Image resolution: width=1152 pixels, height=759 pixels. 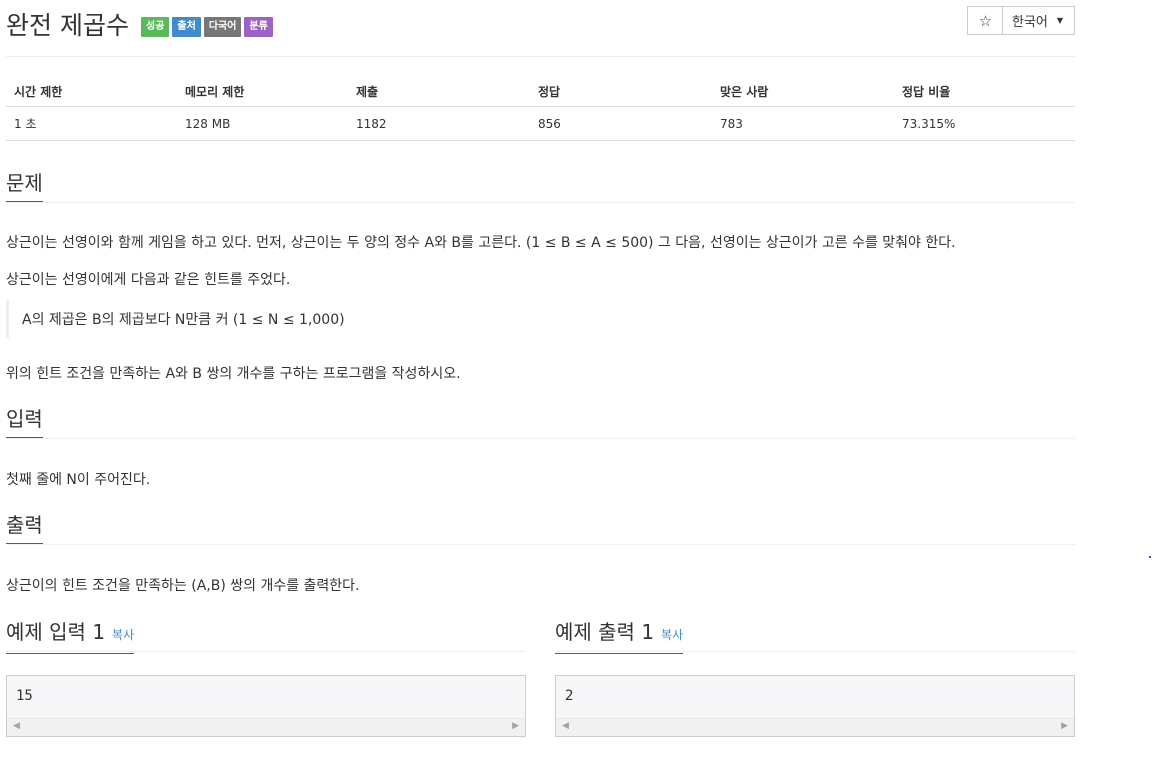 I want to click on sample-input-box: 15 ◀ ▶, so click(x=266, y=706).